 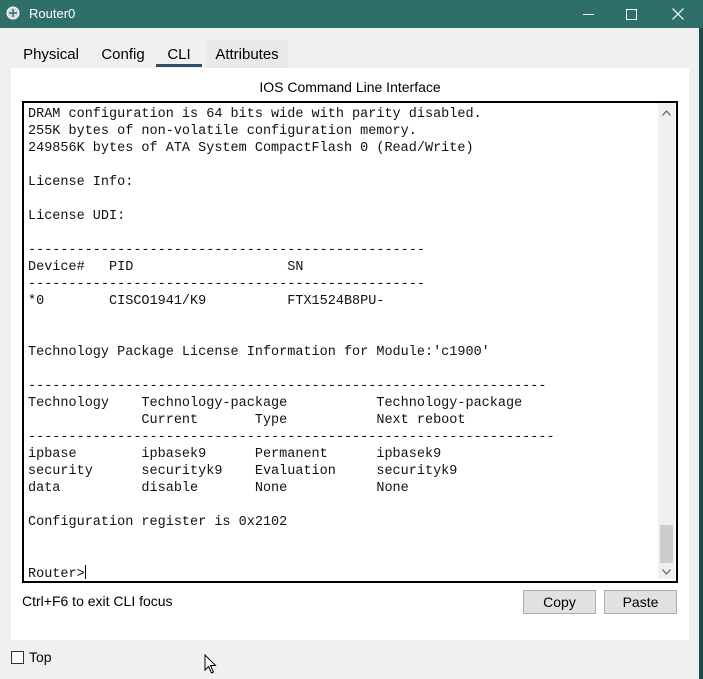 I want to click on chevron-up-icon, so click(x=666, y=112).